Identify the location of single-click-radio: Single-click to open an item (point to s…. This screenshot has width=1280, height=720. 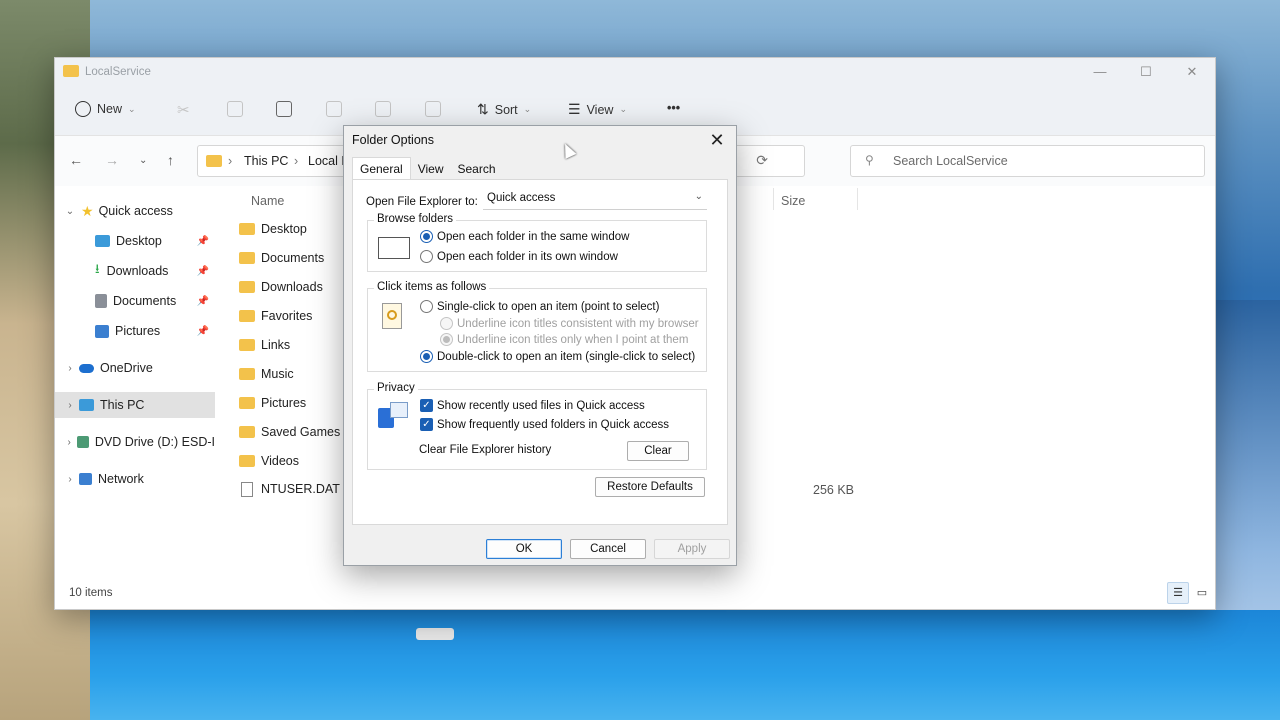
(539, 306).